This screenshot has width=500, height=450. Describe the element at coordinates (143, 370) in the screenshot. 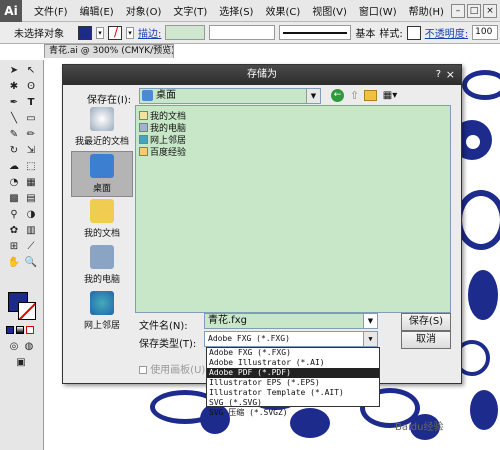

I see `artboard-checkbox` at that location.